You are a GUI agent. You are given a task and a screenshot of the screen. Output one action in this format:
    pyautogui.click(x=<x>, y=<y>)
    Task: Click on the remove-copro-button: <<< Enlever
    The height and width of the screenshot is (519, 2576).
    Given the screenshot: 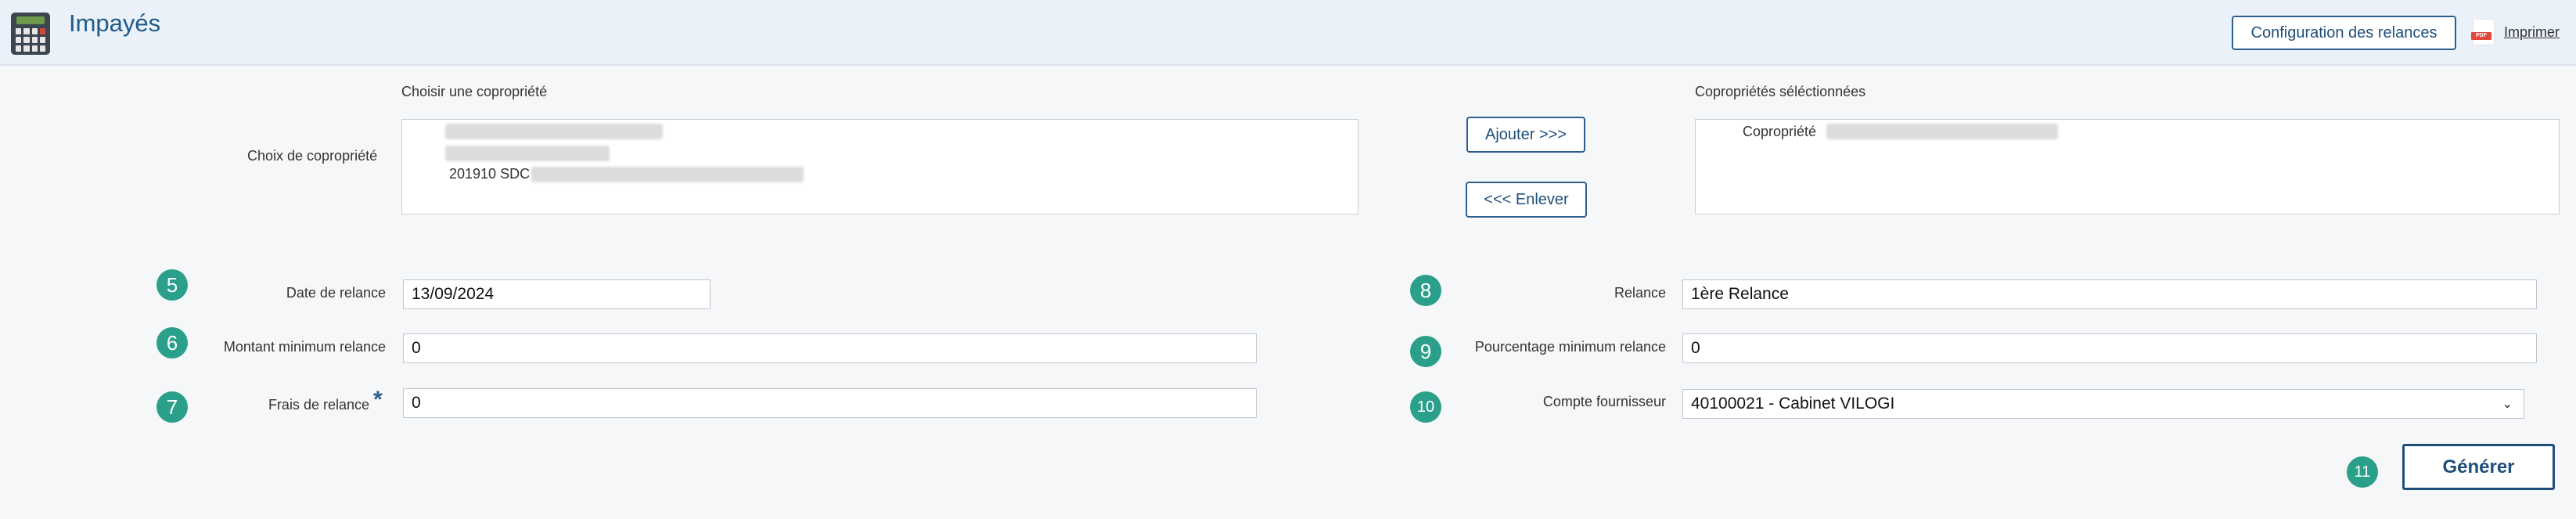 What is the action you would take?
    pyautogui.click(x=1526, y=200)
    